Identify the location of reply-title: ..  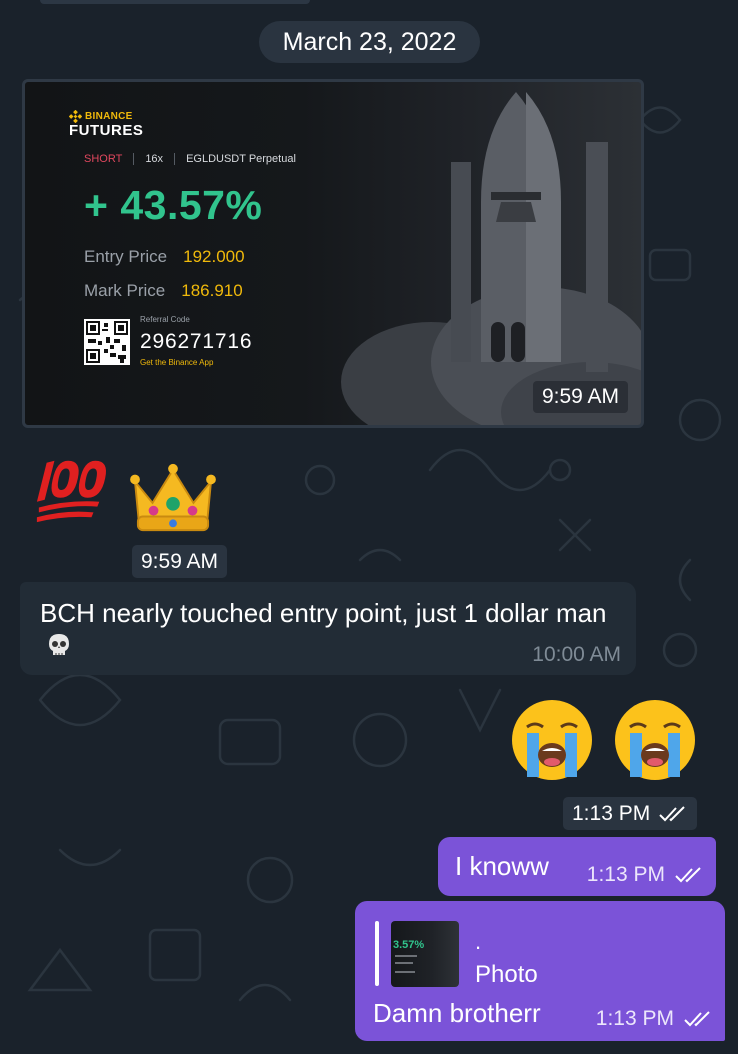
(478, 941).